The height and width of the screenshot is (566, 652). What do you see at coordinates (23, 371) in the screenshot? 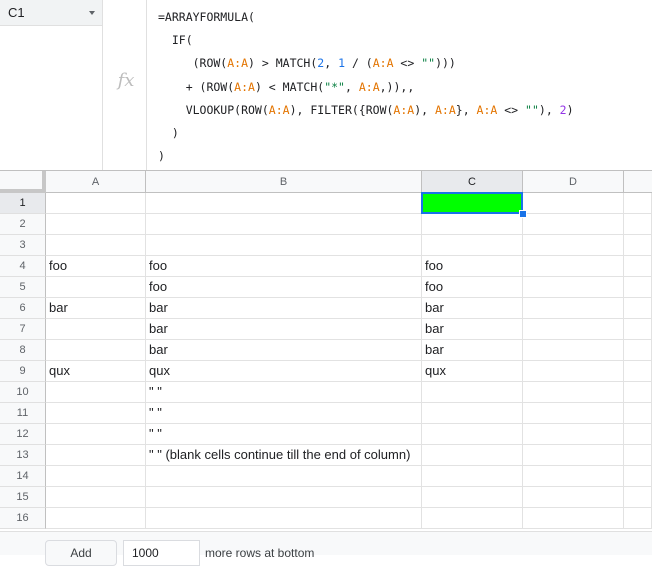
I see `row-header: 9` at bounding box center [23, 371].